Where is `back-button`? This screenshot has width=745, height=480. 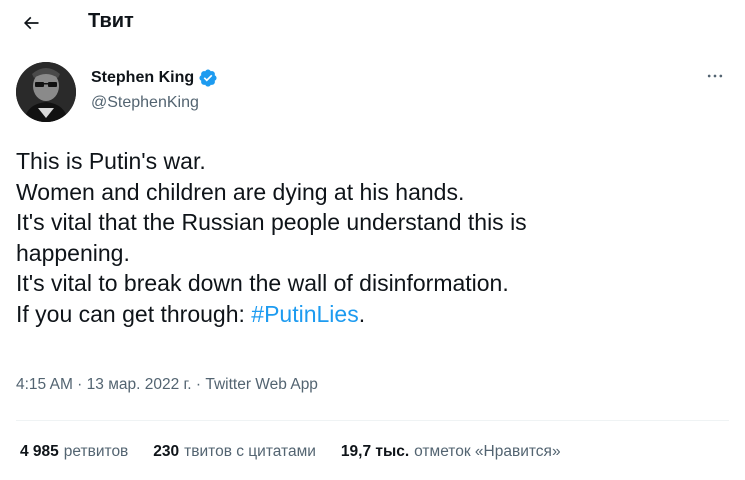
back-button is located at coordinates (31, 23).